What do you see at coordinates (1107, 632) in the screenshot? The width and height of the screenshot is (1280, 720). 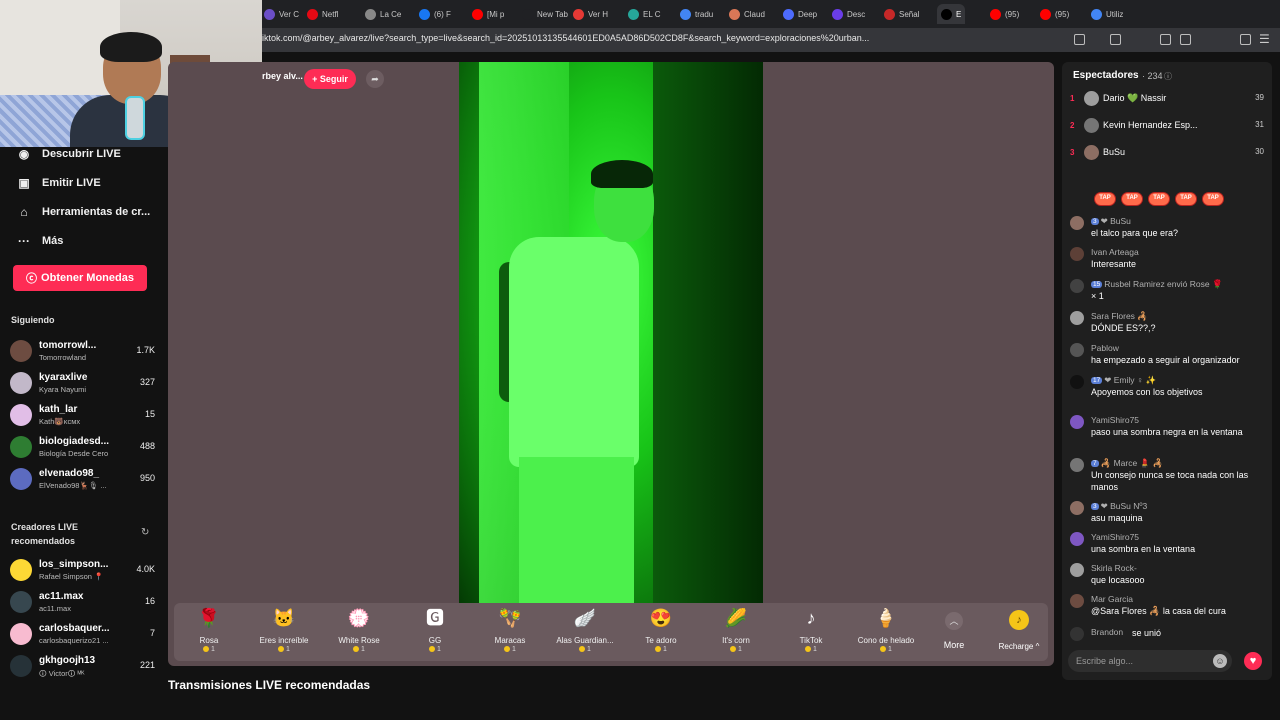 I see `message-author: Brandon` at bounding box center [1107, 632].